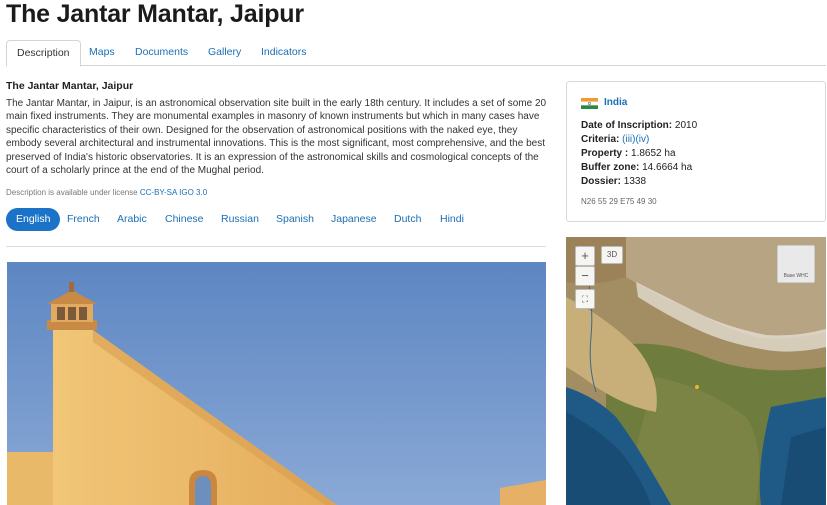 The image size is (827, 505). I want to click on criteria: Criteria: (iii)(iv), so click(615, 139).